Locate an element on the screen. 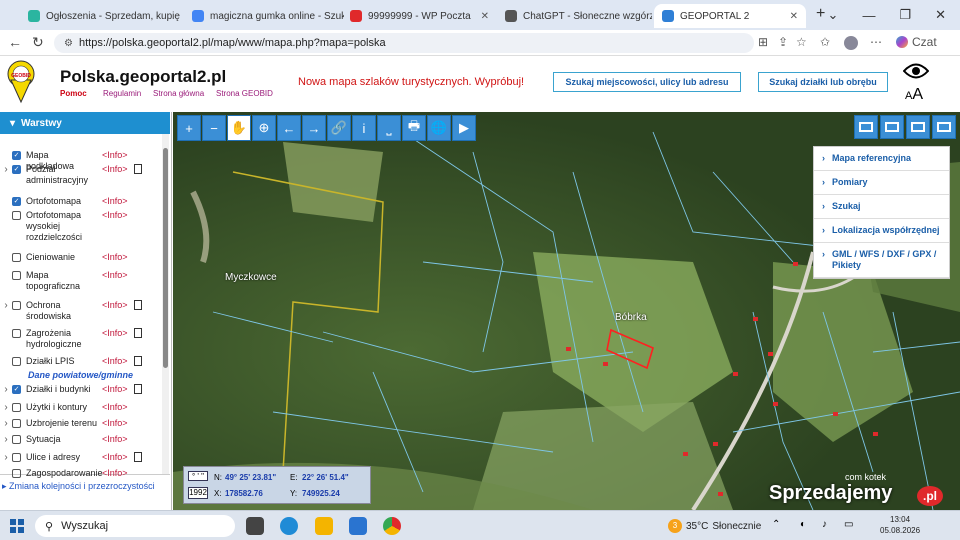 This screenshot has width=960, height=540. zoom-in-tool-icon: + is located at coordinates (189, 128).